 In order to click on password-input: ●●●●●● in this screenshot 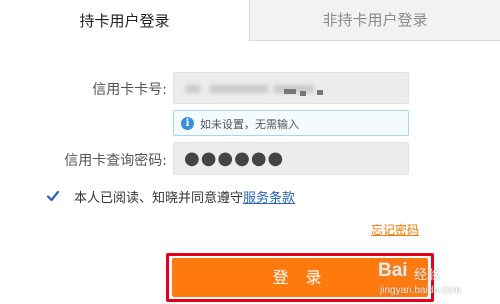, I will do `click(291, 158)`.